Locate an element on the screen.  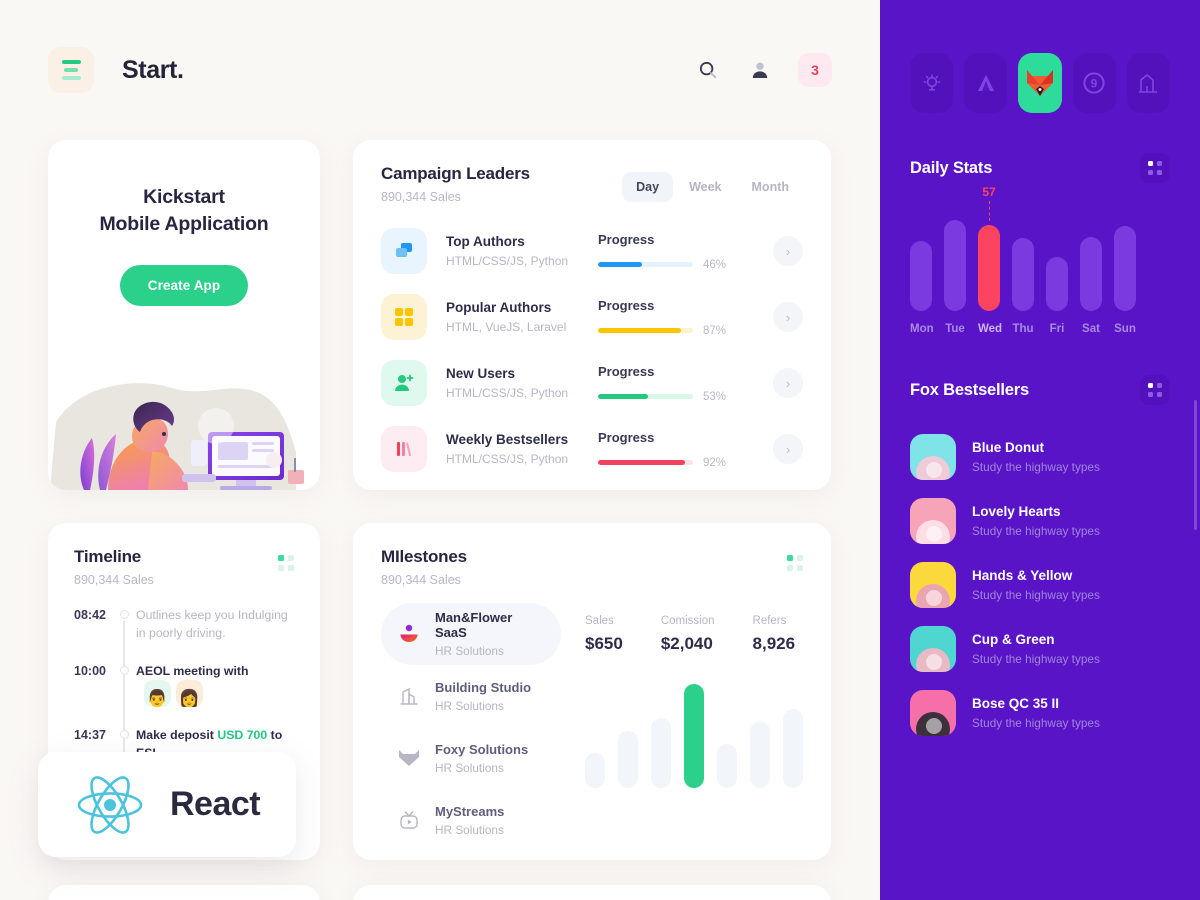
avatar-group: 👨 👩 is located at coordinates (173, 694).